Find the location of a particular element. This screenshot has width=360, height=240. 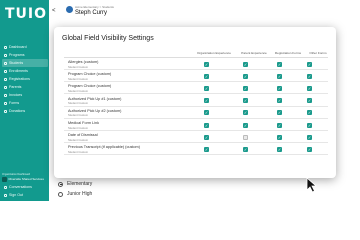

org-logo is located at coordinates (4, 179).